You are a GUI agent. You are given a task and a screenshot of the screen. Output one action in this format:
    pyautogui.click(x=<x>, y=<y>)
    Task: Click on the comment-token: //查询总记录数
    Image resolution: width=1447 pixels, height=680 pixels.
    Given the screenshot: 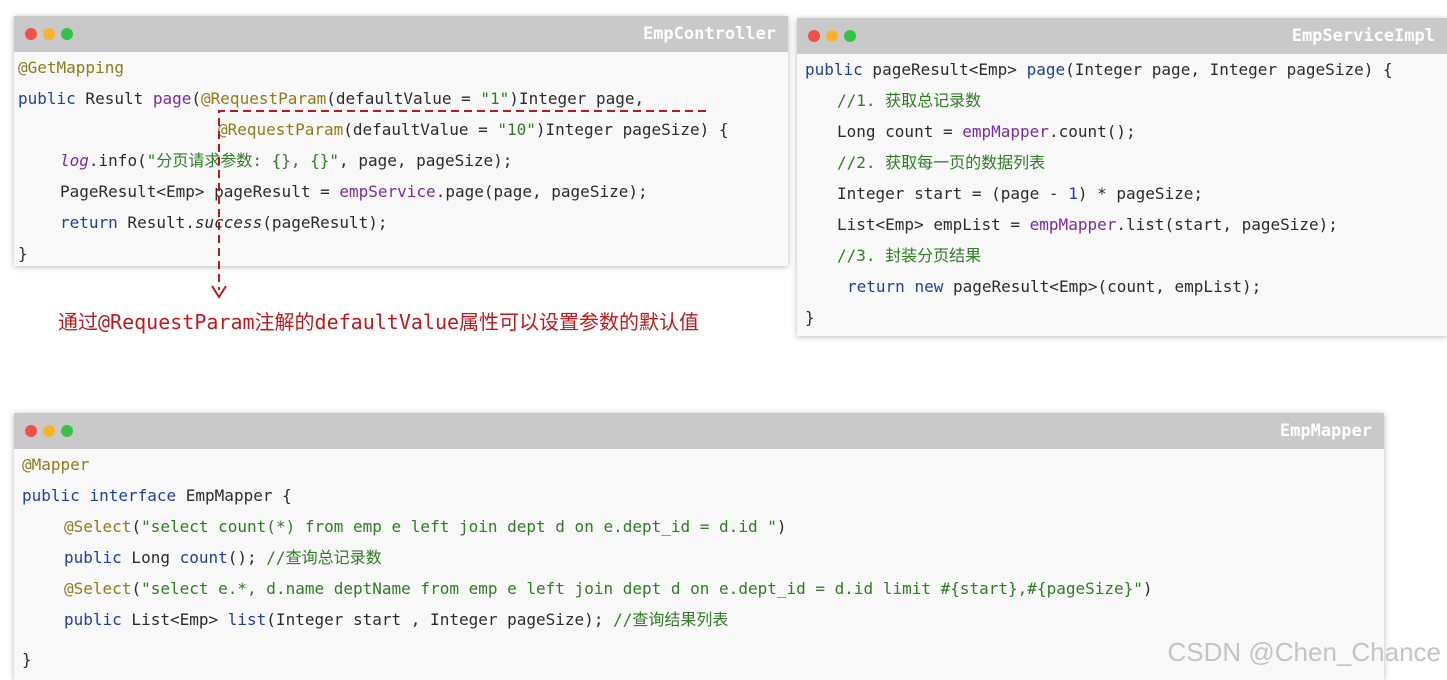 What is the action you would take?
    pyautogui.click(x=324, y=557)
    